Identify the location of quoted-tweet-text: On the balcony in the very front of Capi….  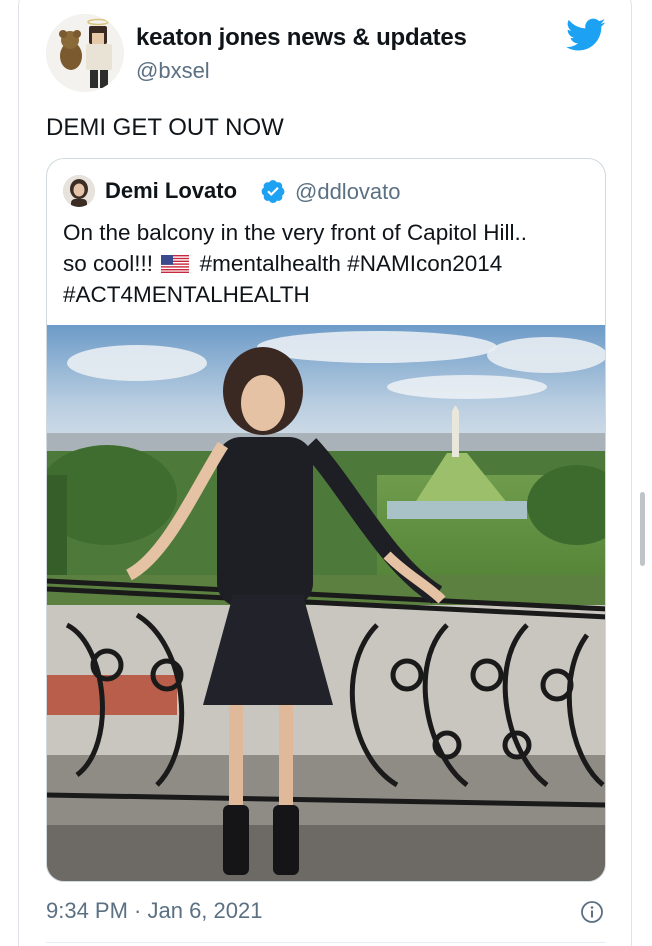
(328, 263).